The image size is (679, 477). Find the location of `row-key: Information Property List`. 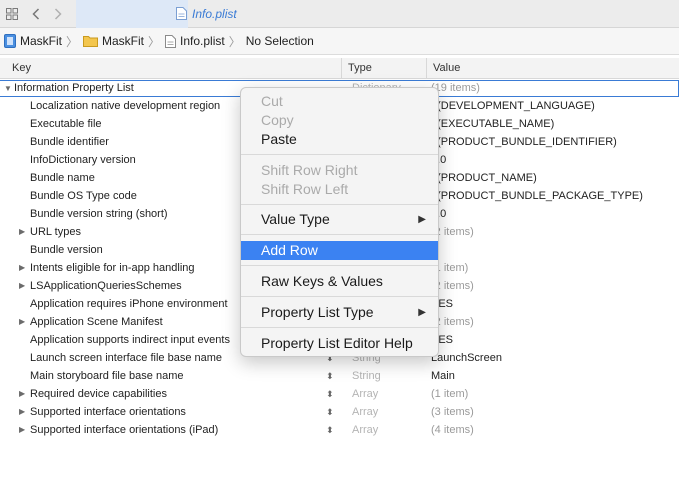

row-key: Information Property List is located at coordinates (74, 88).